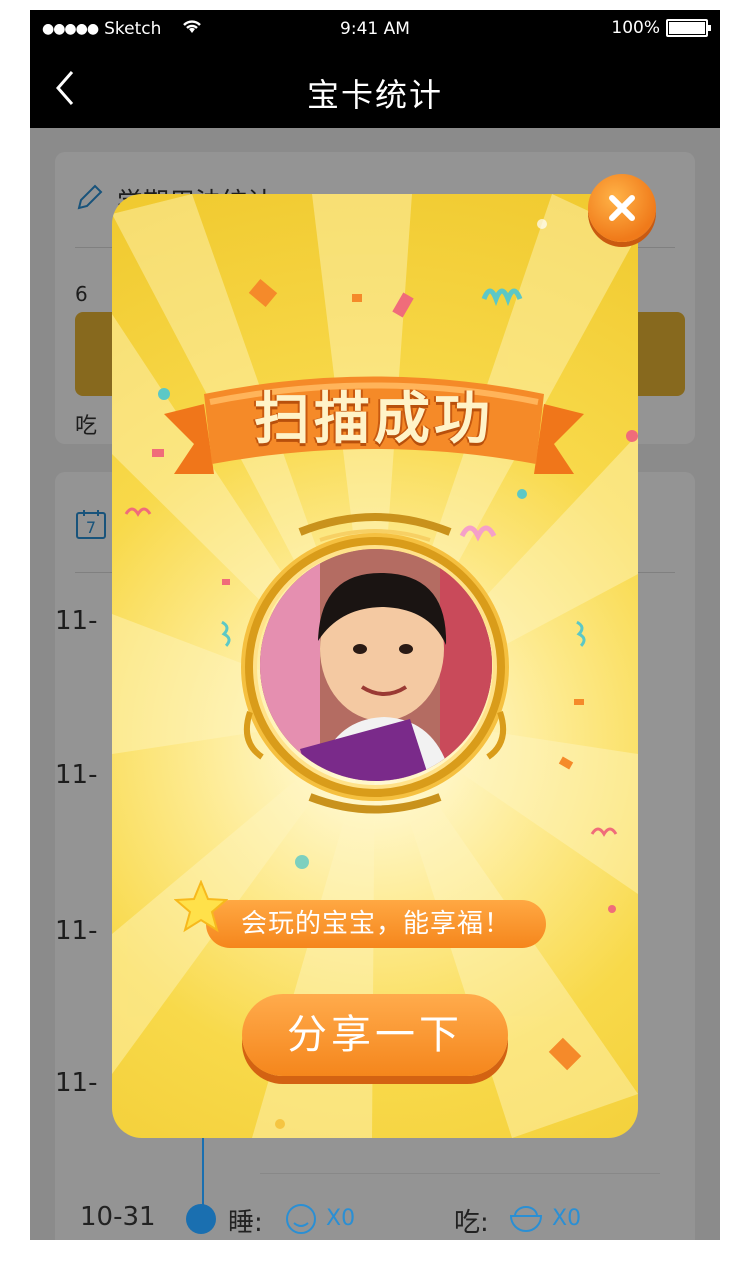 The image size is (750, 1274). I want to click on bowl-icon, so click(526, 1222).